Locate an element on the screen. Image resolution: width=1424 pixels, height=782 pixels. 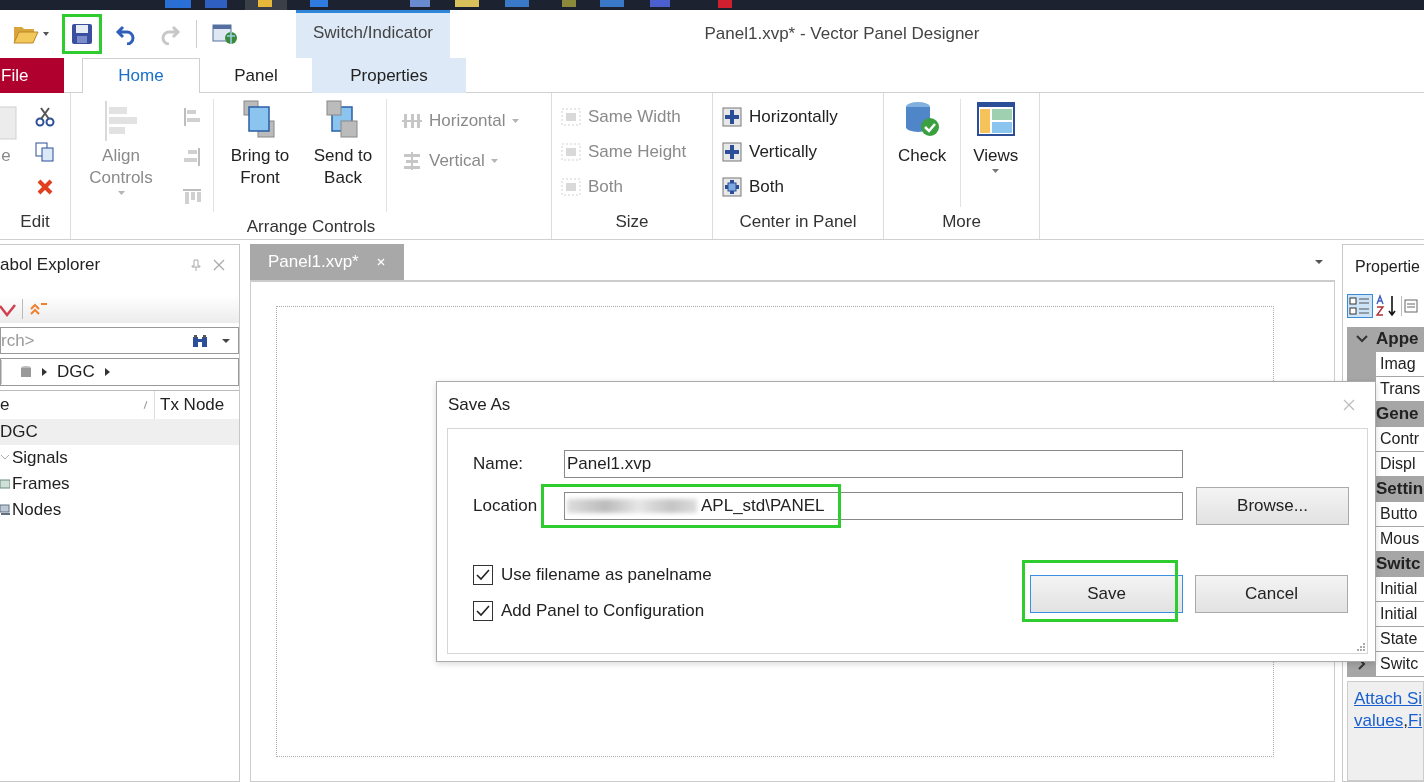
dialog-title: Save As is located at coordinates (479, 405).